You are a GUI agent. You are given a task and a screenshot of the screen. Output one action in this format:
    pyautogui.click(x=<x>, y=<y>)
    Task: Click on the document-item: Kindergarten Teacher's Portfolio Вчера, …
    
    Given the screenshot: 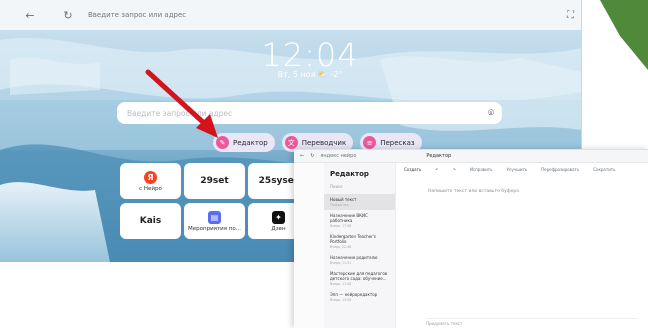 What is the action you would take?
    pyautogui.click(x=359, y=241)
    